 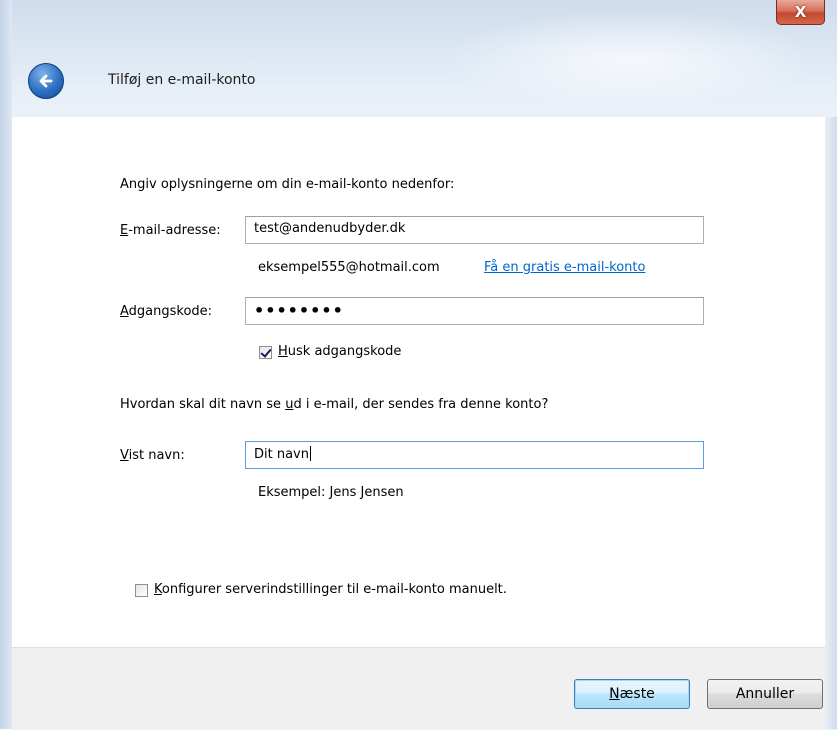 I want to click on display-name-label-text: ist navn:, so click(x=156, y=455).